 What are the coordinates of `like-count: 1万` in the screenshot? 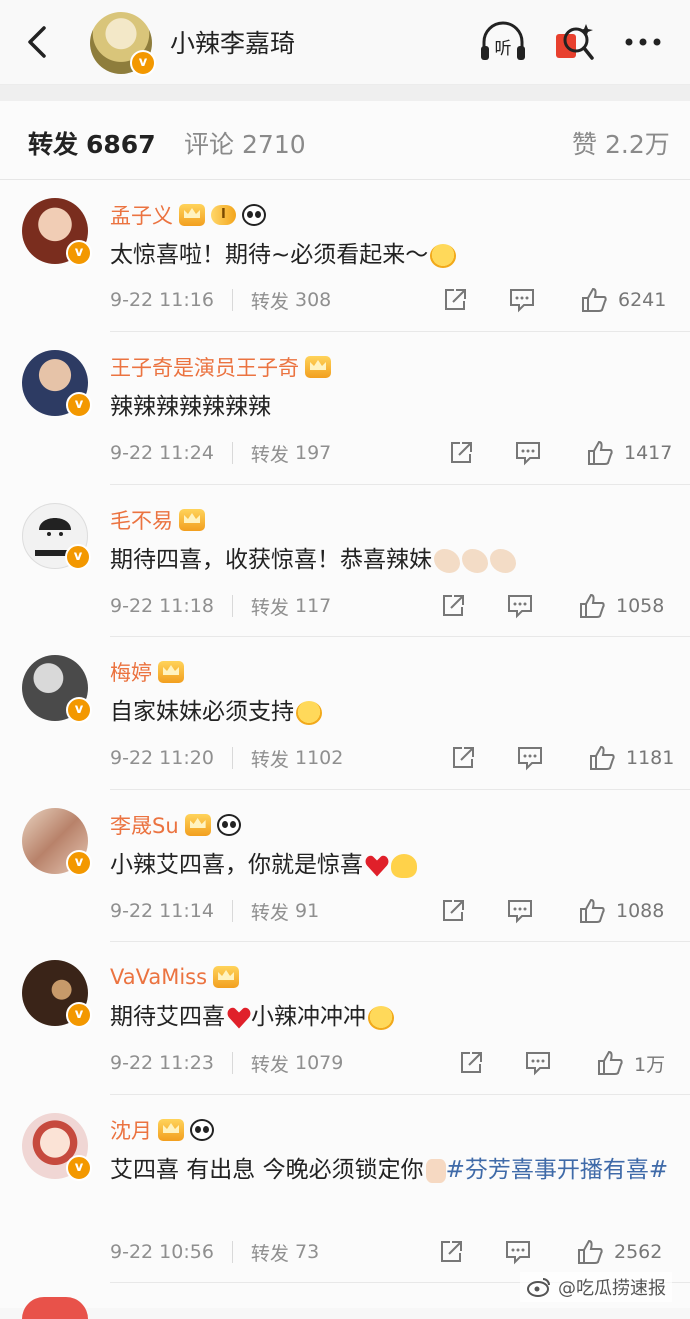 It's located at (650, 1064).